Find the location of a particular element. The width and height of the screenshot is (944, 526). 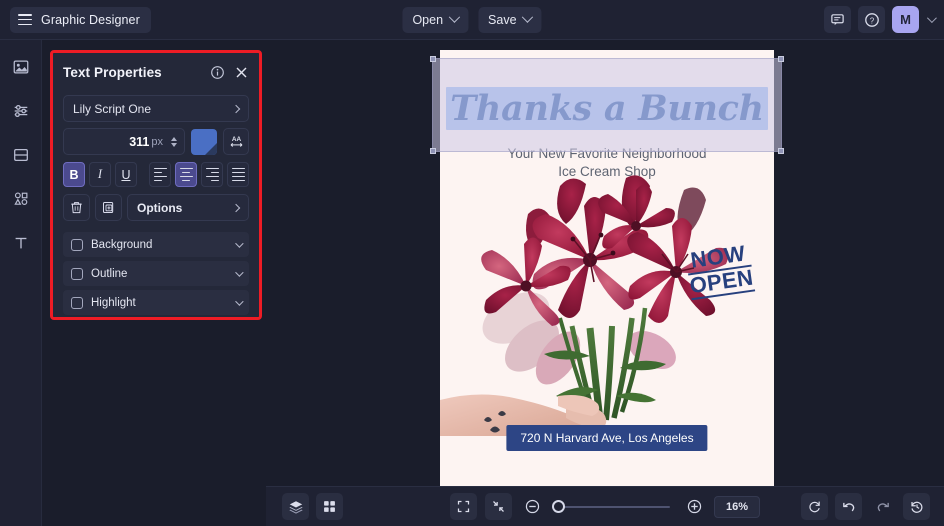

now-open-badge: NOW OPEN is located at coordinates (720, 270).